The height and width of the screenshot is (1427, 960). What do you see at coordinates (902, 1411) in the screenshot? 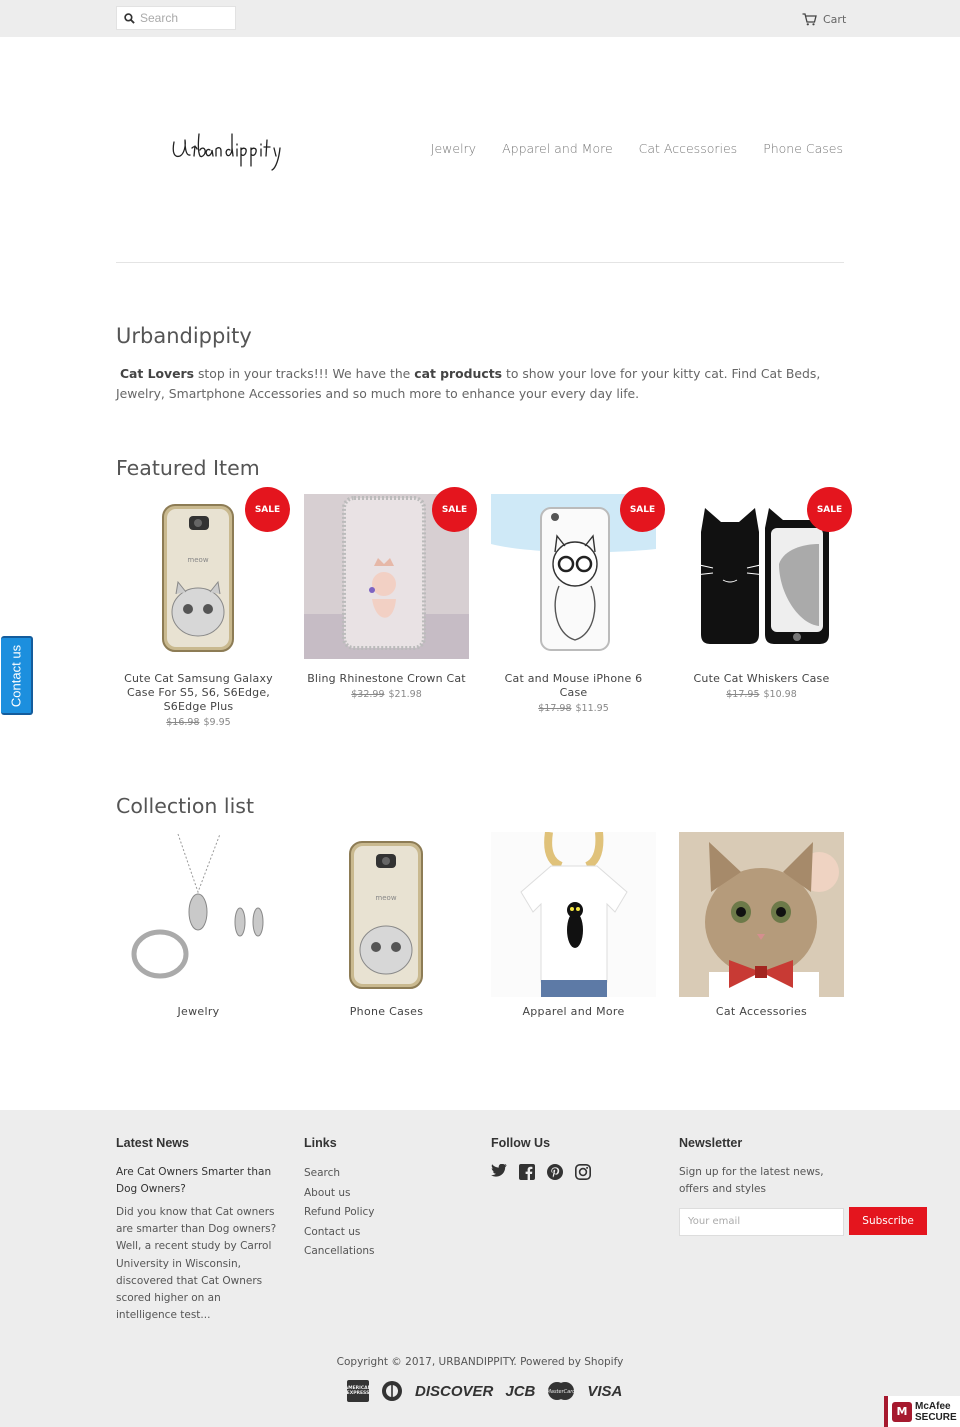
I see `mcafee-shield-icon: M` at bounding box center [902, 1411].